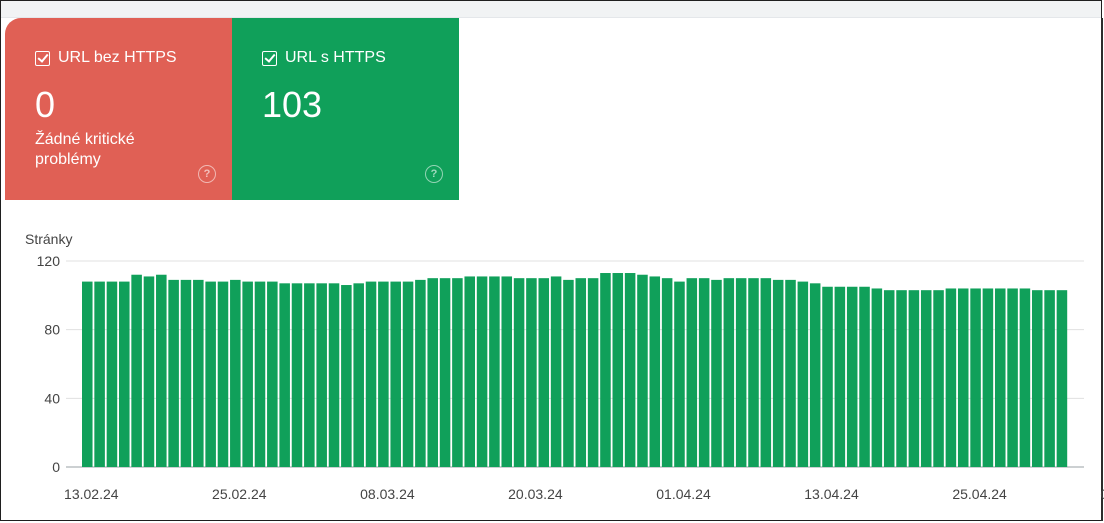 This screenshot has width=1104, height=523. Describe the element at coordinates (91, 494) in the screenshot. I see `x-tick-label: 13.02.24` at that location.